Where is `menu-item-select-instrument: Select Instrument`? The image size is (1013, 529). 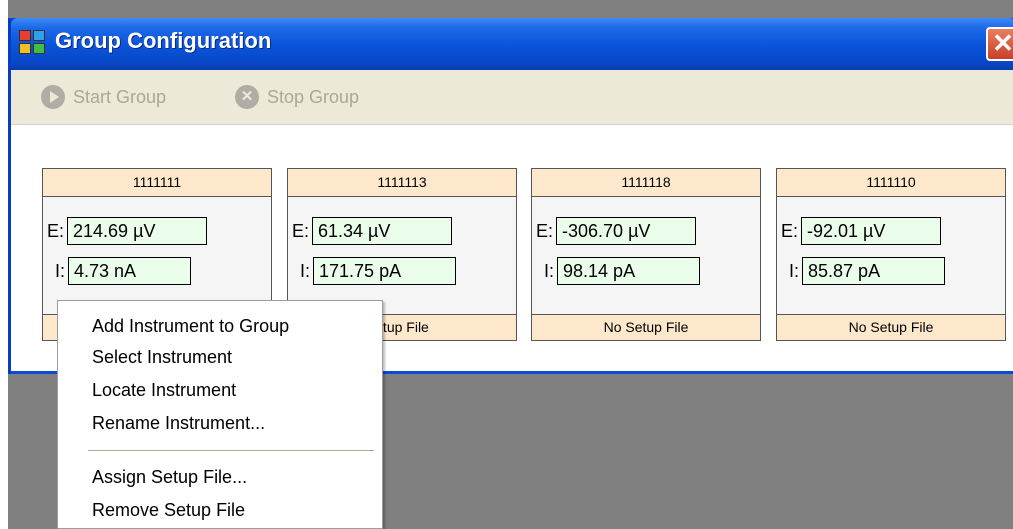 menu-item-select-instrument: Select Instrument is located at coordinates (162, 357).